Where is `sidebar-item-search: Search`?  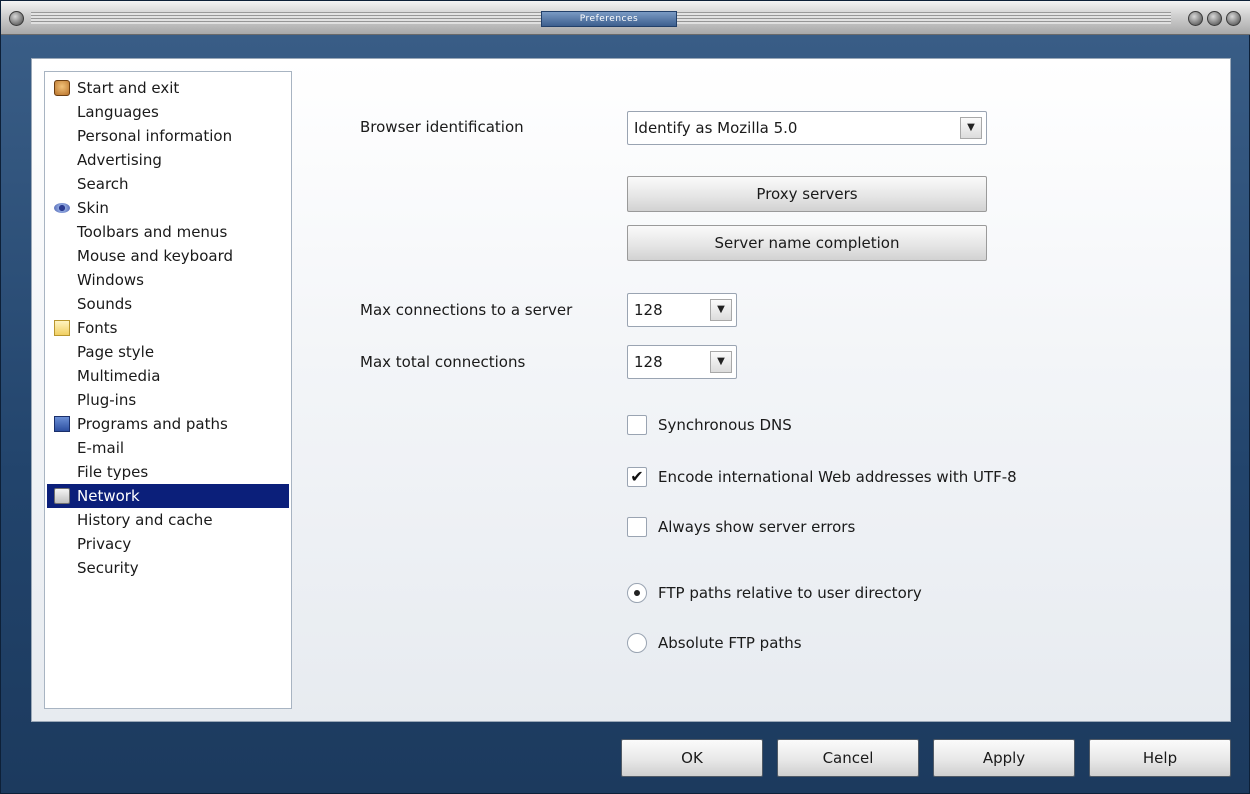
sidebar-item-search: Search is located at coordinates (168, 184).